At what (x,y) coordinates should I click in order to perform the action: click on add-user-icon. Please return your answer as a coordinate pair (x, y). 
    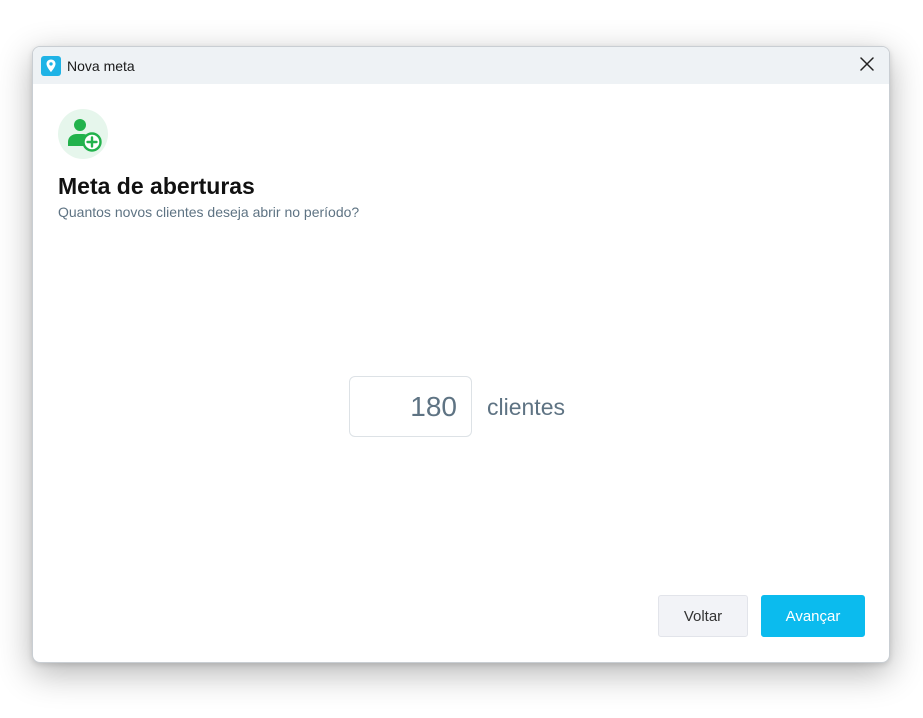
    Looking at the image, I should click on (83, 134).